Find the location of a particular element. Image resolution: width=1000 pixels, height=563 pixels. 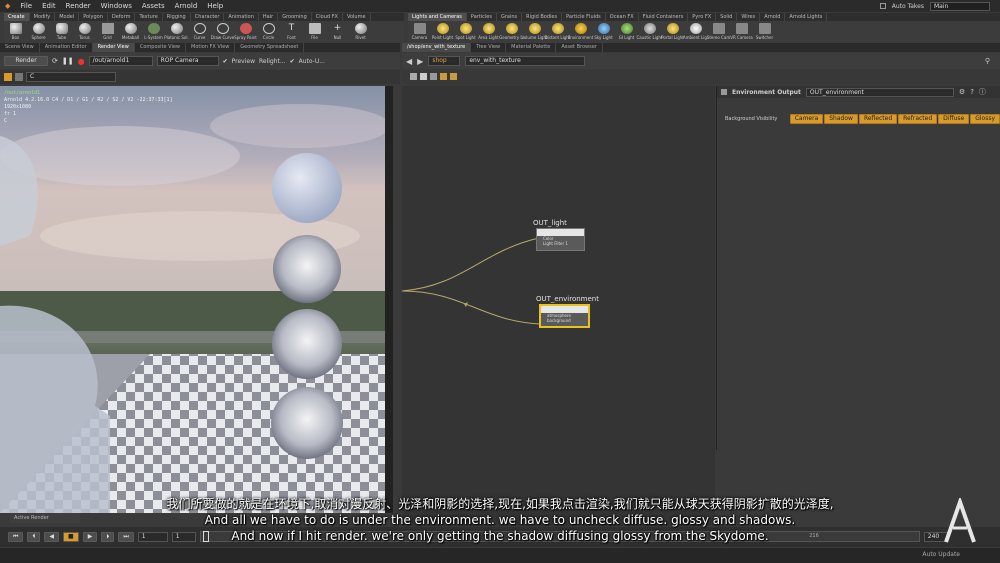

tool-ambient-light: Ambient Lig. is located at coordinates (695, 31).